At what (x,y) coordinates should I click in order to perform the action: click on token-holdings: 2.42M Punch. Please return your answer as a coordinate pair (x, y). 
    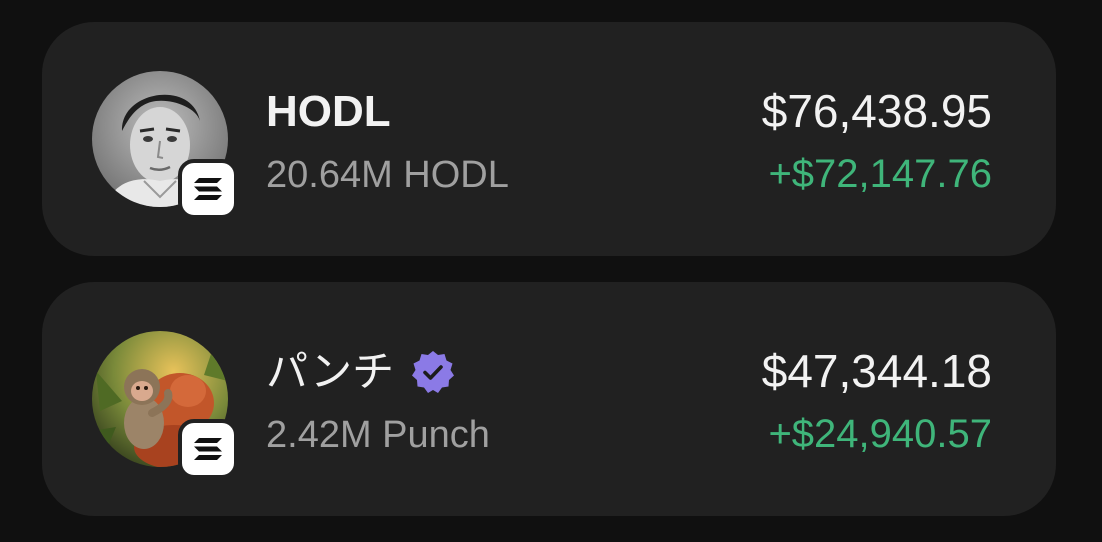
    Looking at the image, I should click on (378, 435).